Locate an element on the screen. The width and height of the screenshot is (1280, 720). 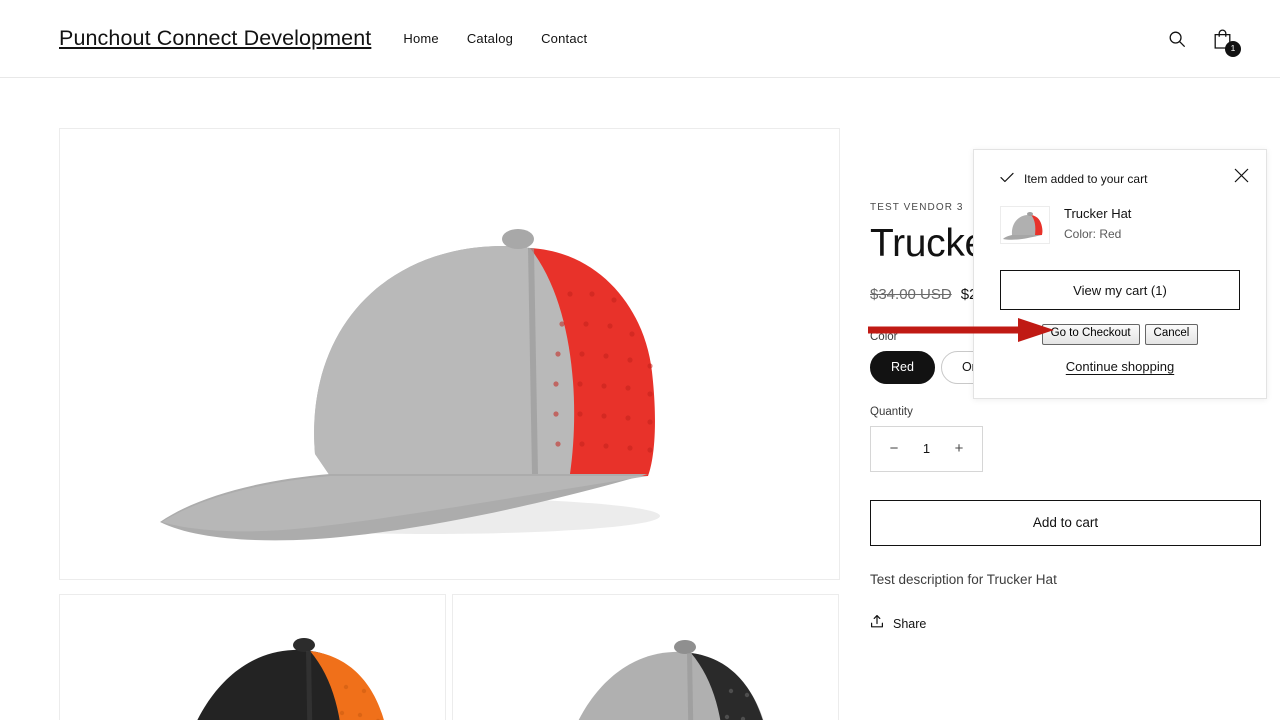
product-thumbnail-gray-black is located at coordinates (645, 657).